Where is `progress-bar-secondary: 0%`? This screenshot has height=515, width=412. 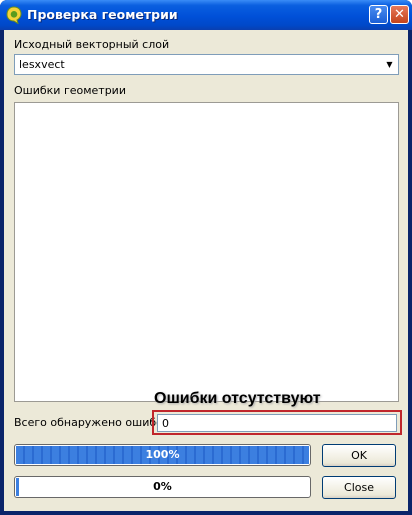 progress-bar-secondary: 0% is located at coordinates (162, 487).